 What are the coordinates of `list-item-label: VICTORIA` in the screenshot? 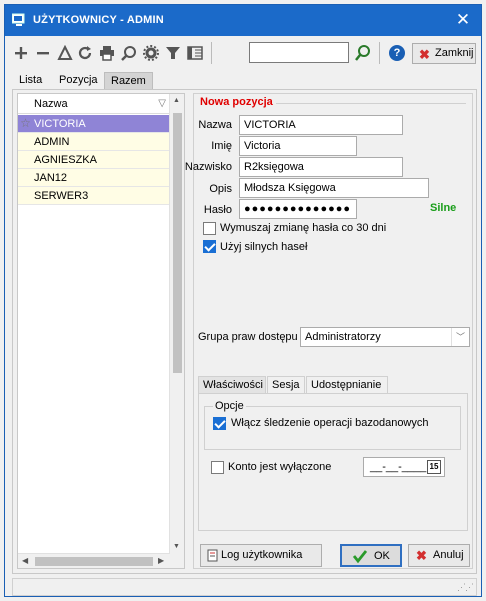 It's located at (60, 124).